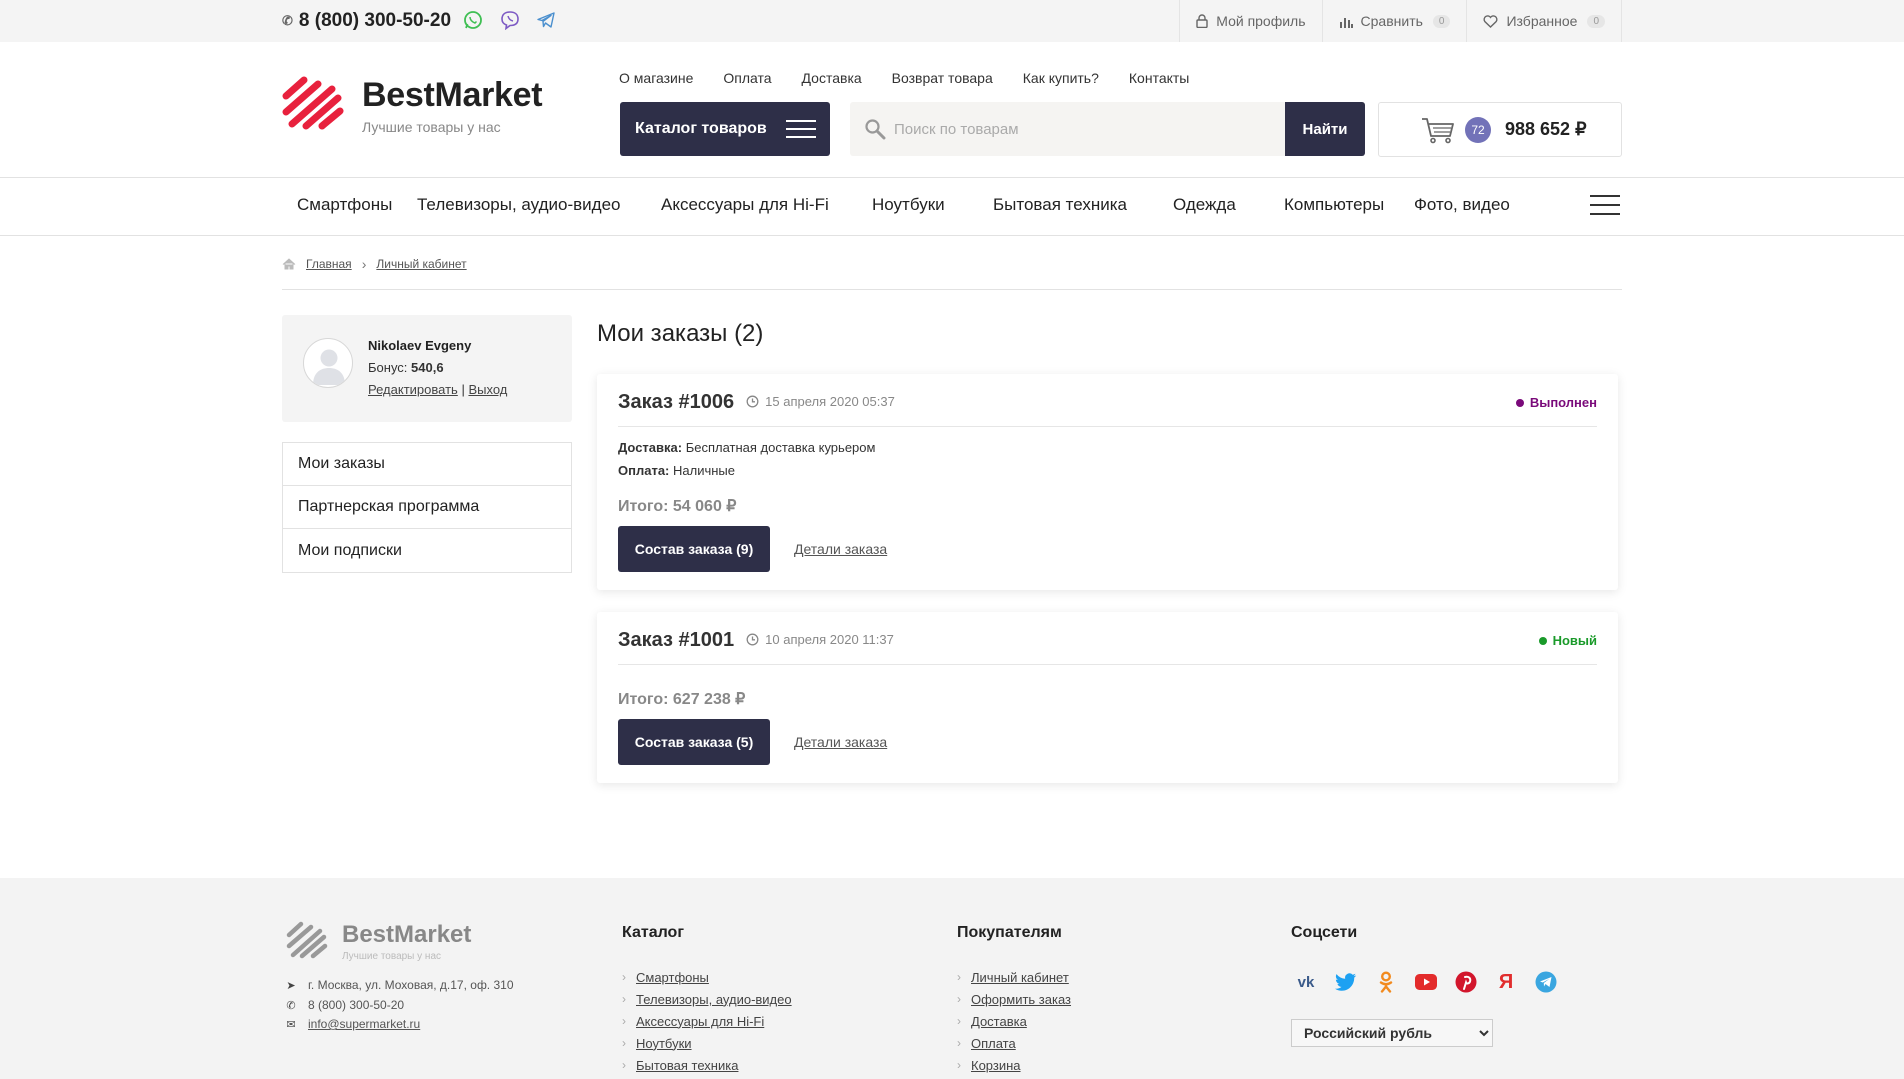 This screenshot has width=1904, height=1079. Describe the element at coordinates (694, 549) in the screenshot. I see `order-items-button: Состав заказа (9)` at that location.